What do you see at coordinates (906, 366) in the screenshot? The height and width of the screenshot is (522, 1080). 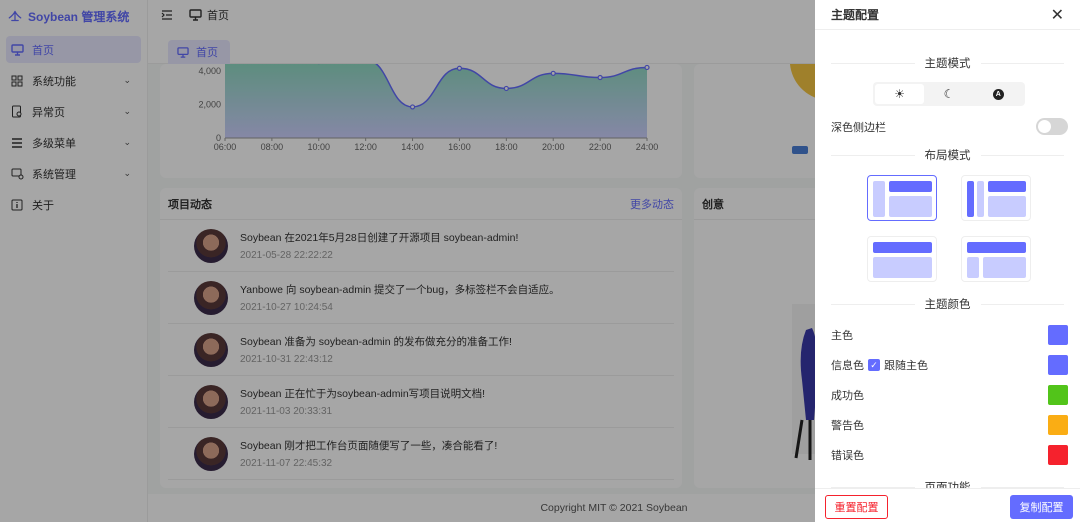 I see `follow-primary-label: 跟随主色` at bounding box center [906, 366].